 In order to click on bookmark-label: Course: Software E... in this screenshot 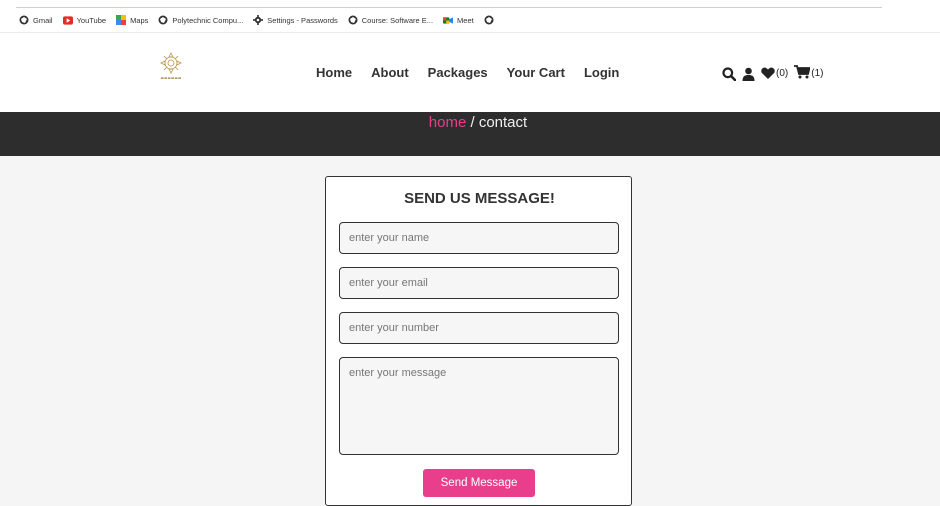, I will do `click(397, 20)`.